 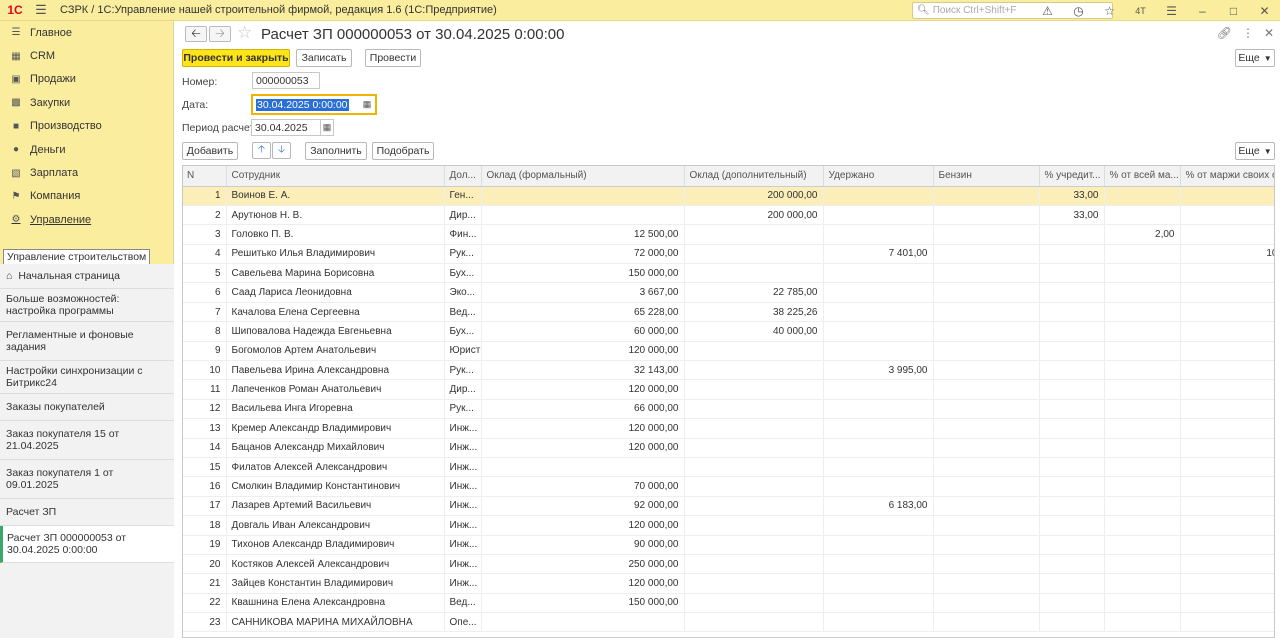 What do you see at coordinates (87, 512) in the screenshot?
I see `open-window-item: Расчет ЗП` at bounding box center [87, 512].